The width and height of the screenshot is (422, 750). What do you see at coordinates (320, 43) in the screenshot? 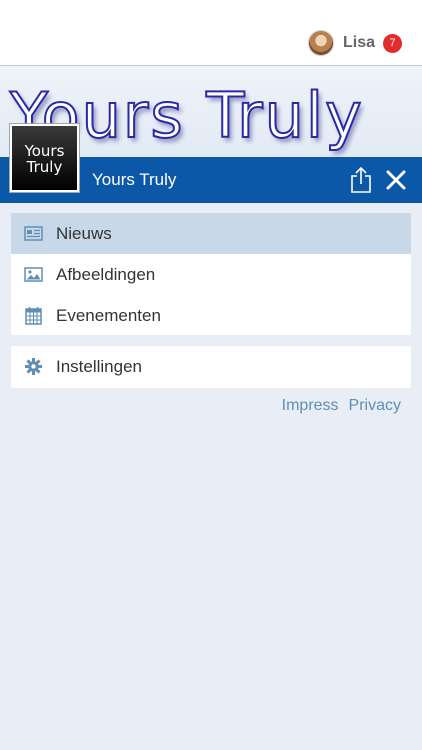
I see `avatar` at bounding box center [320, 43].